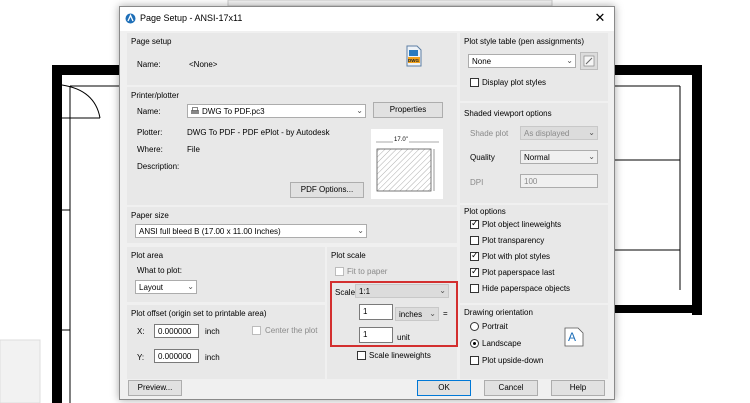  What do you see at coordinates (141, 331) in the screenshot?
I see `offset-x-label: X:` at bounding box center [141, 331].